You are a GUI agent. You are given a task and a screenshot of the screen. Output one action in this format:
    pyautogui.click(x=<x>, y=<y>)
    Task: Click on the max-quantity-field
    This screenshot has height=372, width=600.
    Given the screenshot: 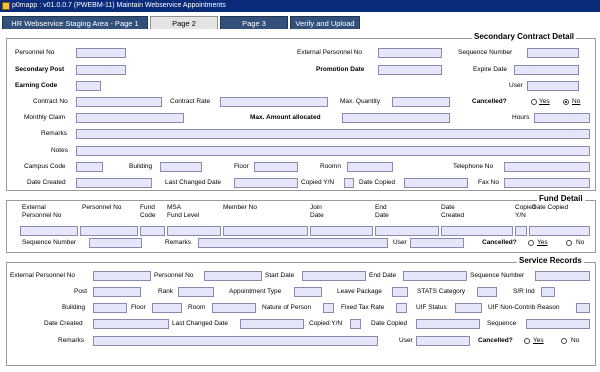 What is the action you would take?
    pyautogui.click(x=421, y=102)
    